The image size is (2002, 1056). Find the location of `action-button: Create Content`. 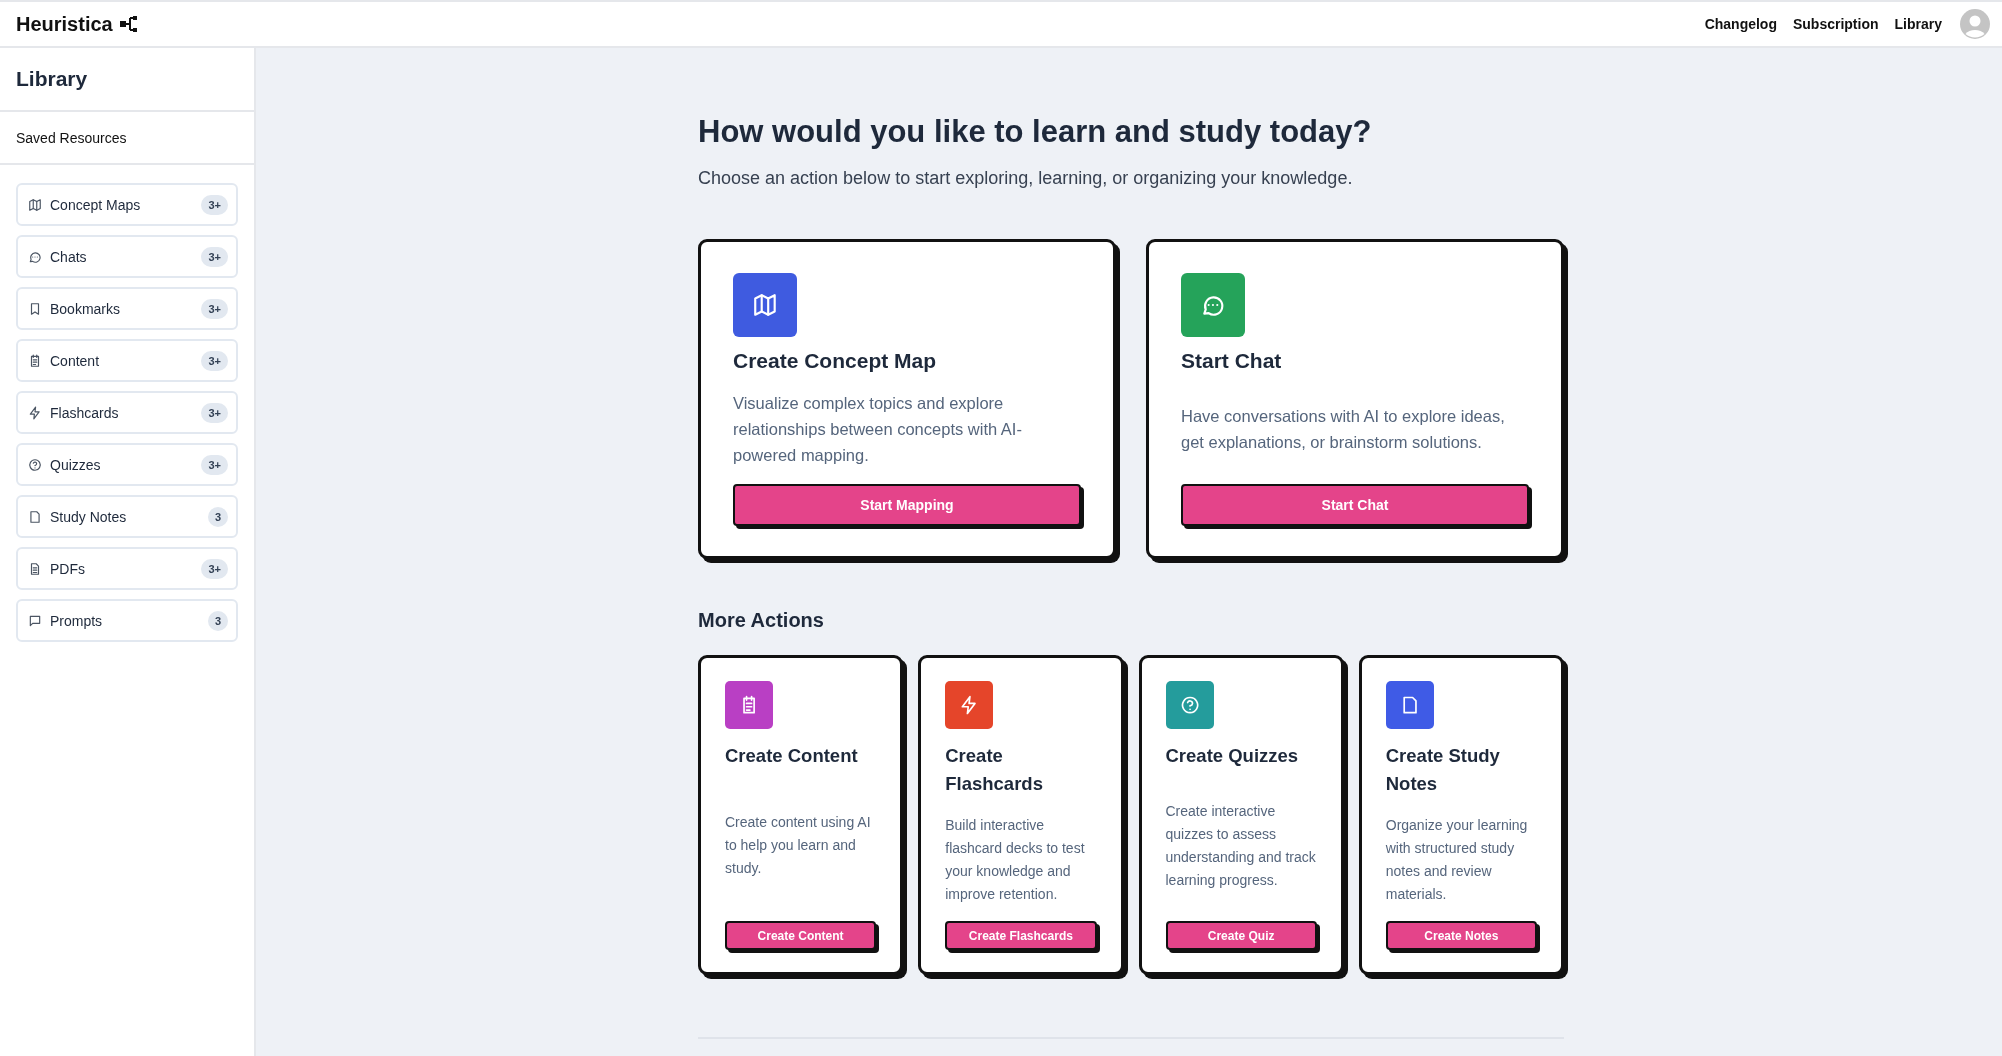

action-button: Create Content is located at coordinates (801, 935).